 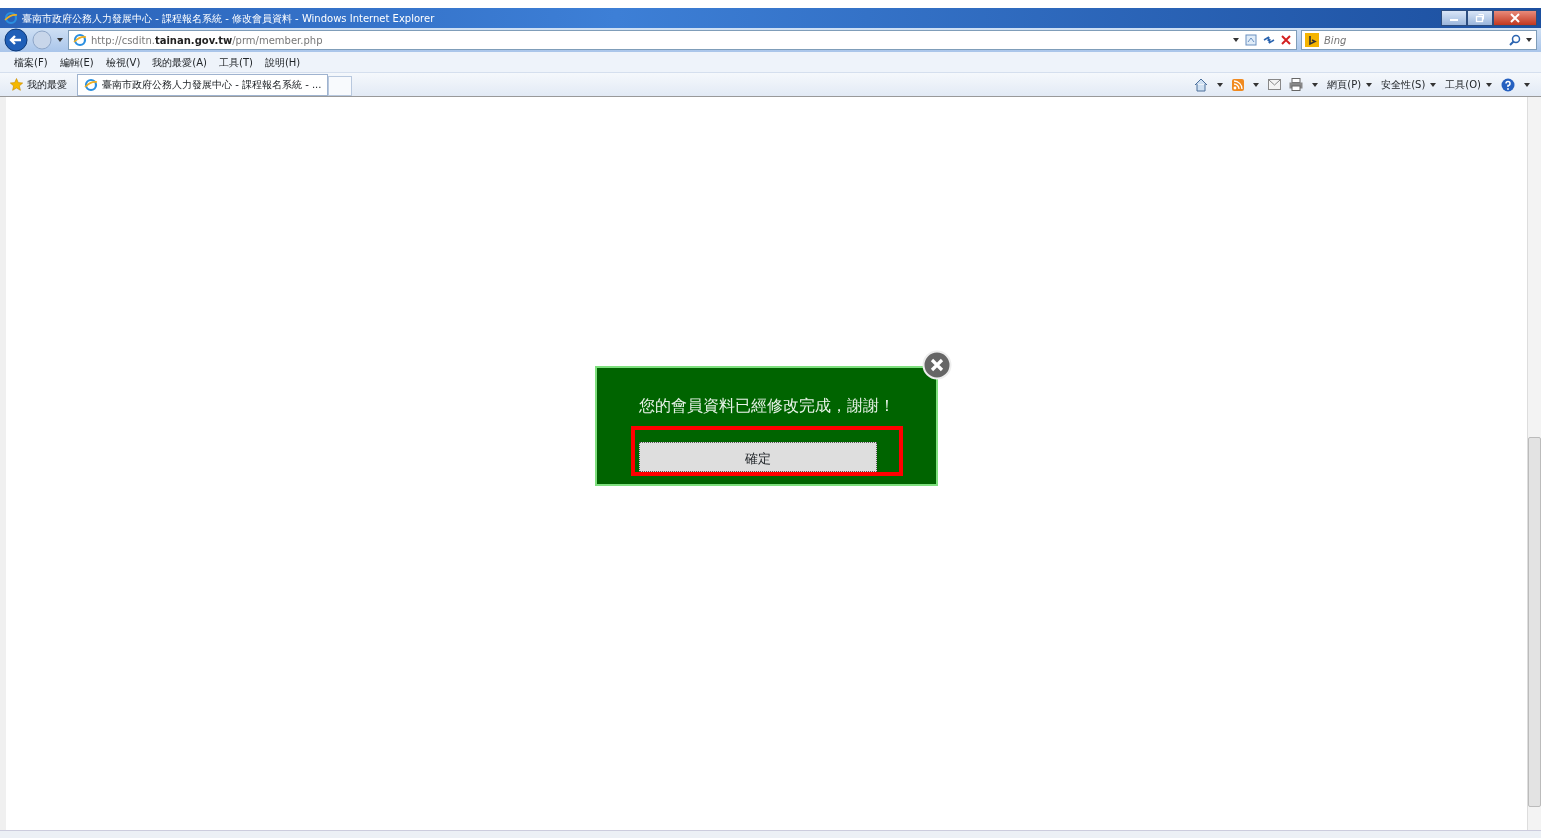 I want to click on menu-item: 我的最愛(A), so click(x=179, y=62).